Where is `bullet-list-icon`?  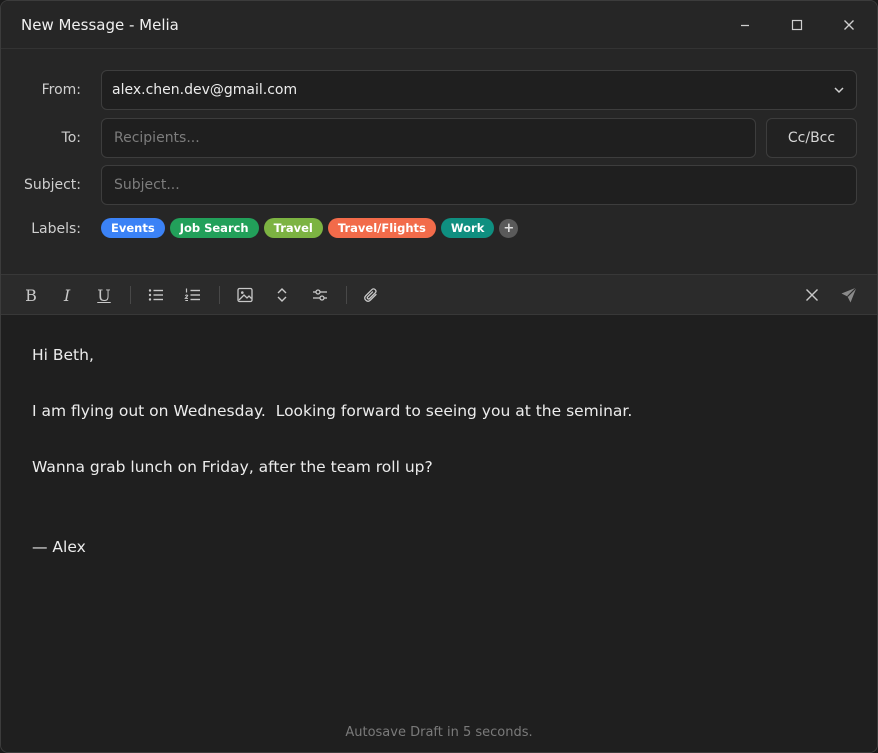 bullet-list-icon is located at coordinates (155, 295).